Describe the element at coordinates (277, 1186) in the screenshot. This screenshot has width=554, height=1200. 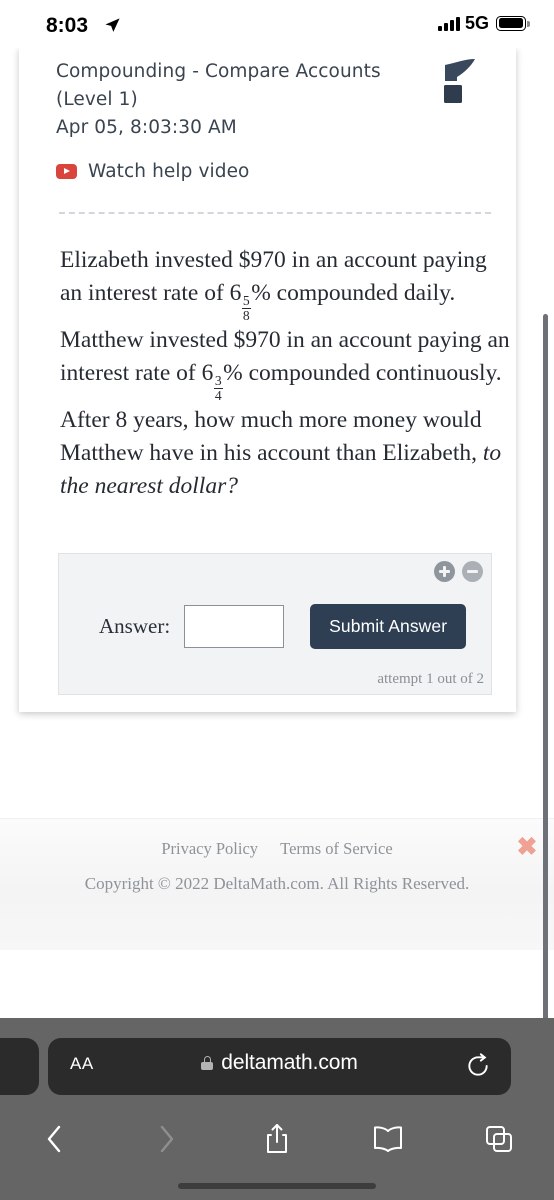
I see `home-indicator` at that location.